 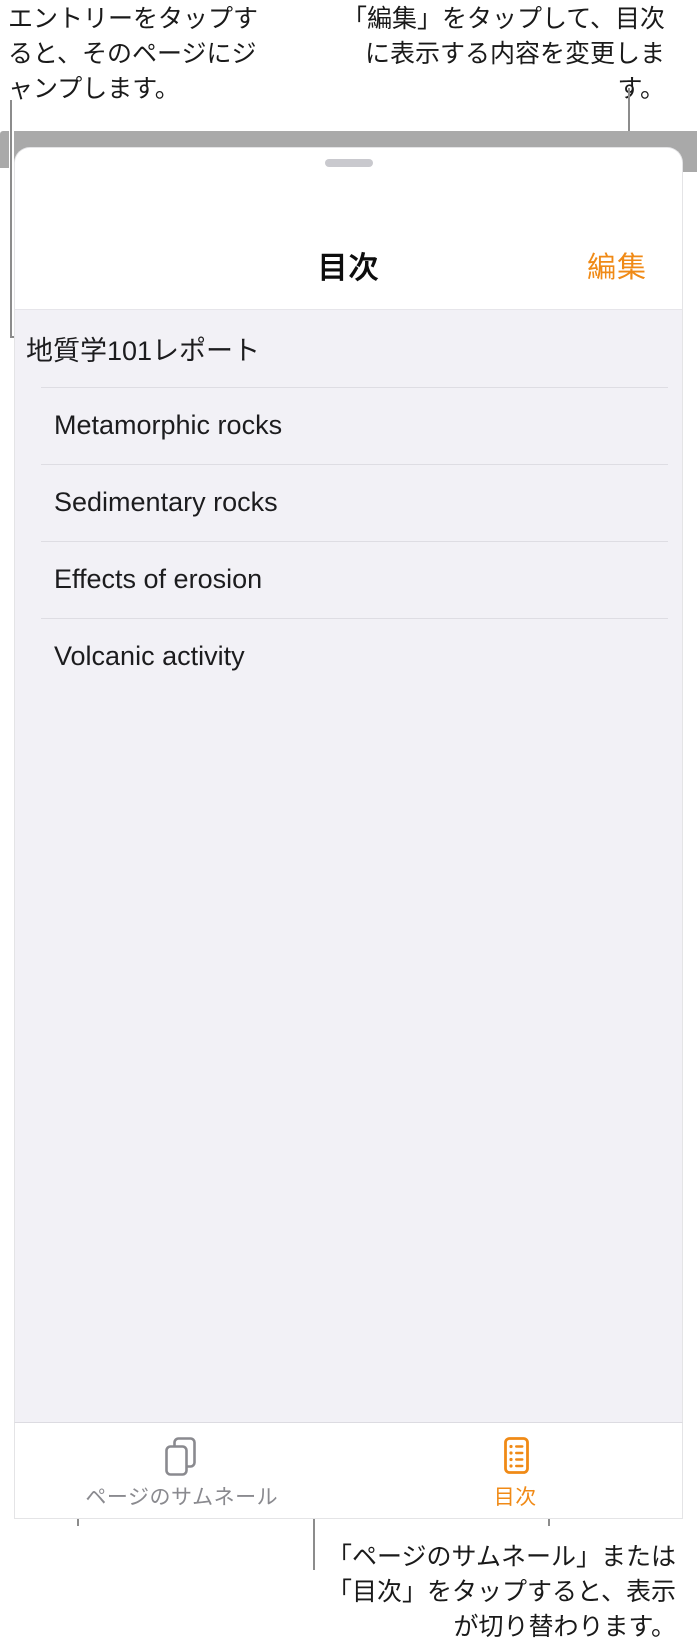 What do you see at coordinates (143, 351) in the screenshot?
I see `toc-row-label: 地質学101レポート` at bounding box center [143, 351].